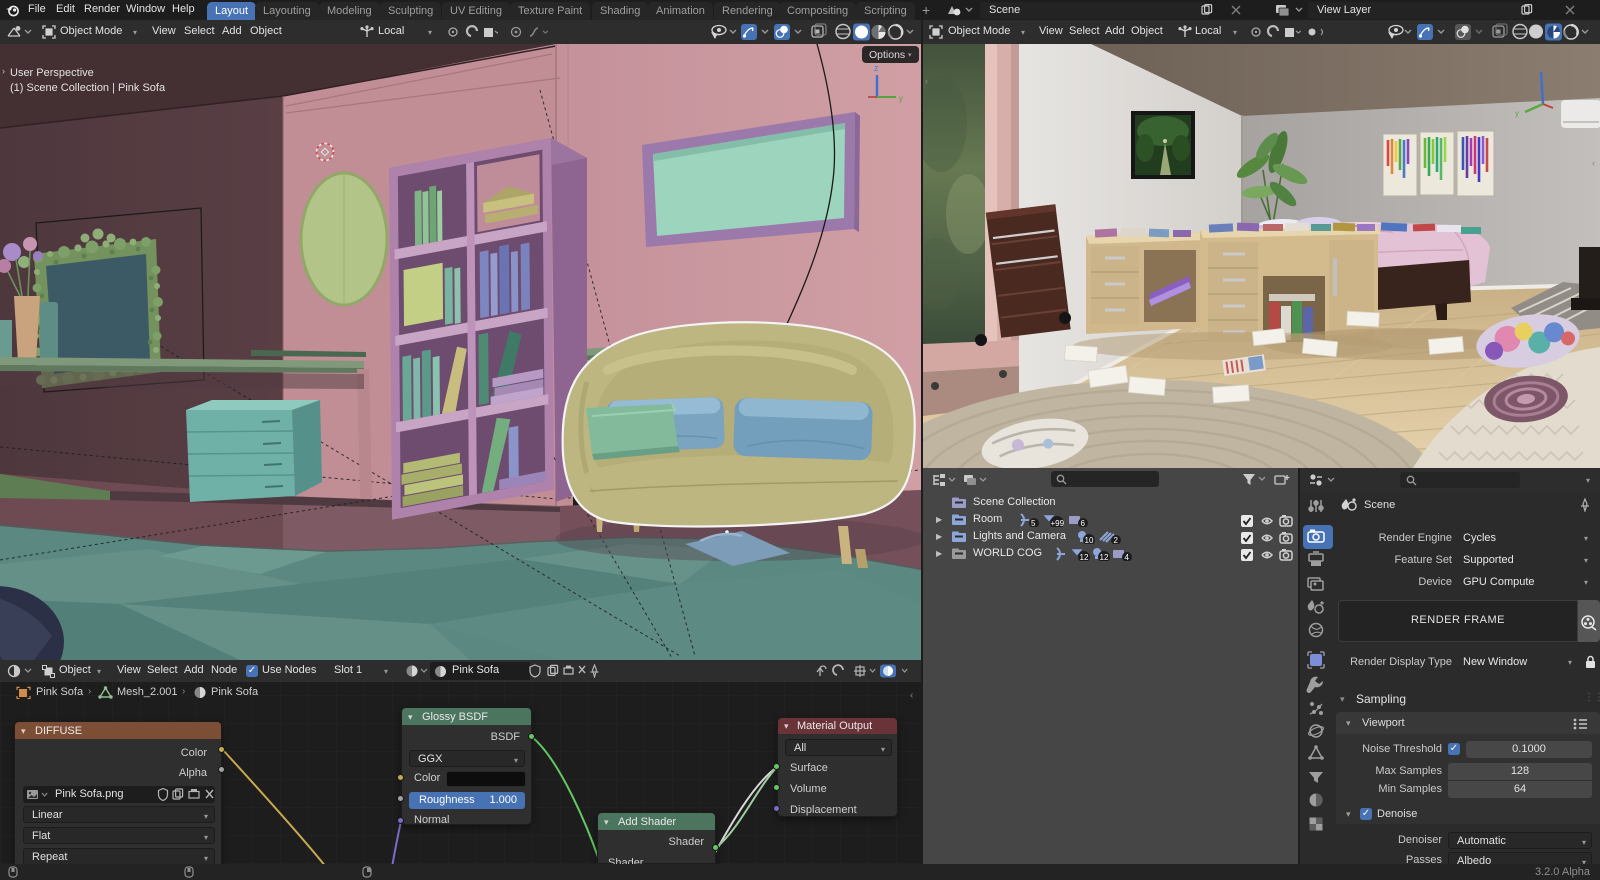  Describe the element at coordinates (876, 68) in the screenshot. I see `svg-text: z` at that location.